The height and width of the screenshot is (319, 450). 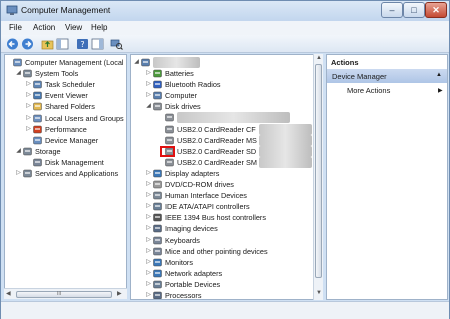 What do you see at coordinates (65, 151) in the screenshot?
I see `tree-item-storage: ◢ Storage` at bounding box center [65, 151].